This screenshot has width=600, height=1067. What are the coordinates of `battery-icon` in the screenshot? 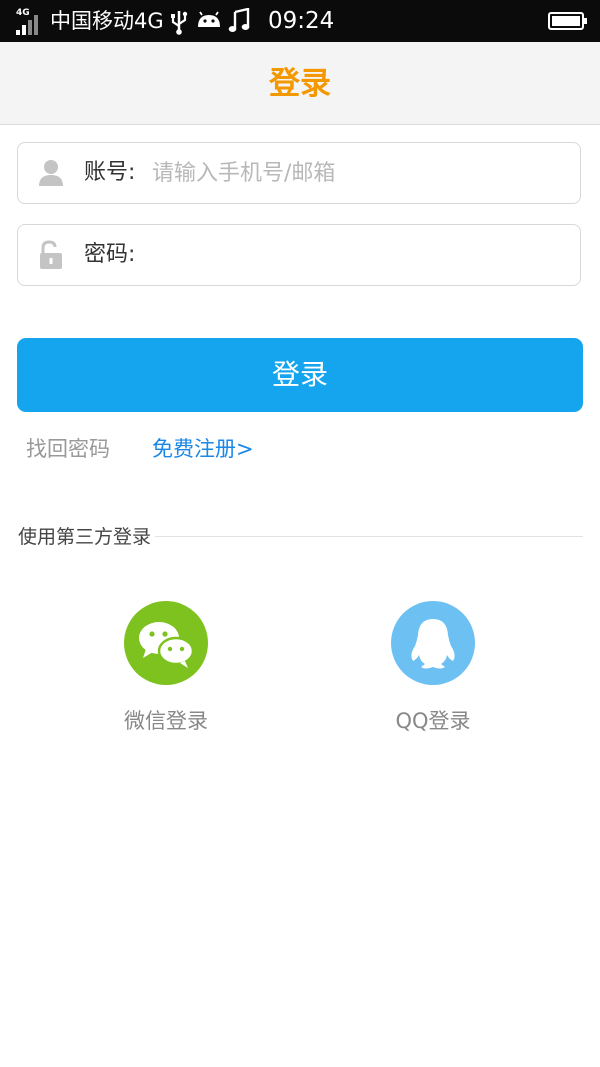 It's located at (567, 21).